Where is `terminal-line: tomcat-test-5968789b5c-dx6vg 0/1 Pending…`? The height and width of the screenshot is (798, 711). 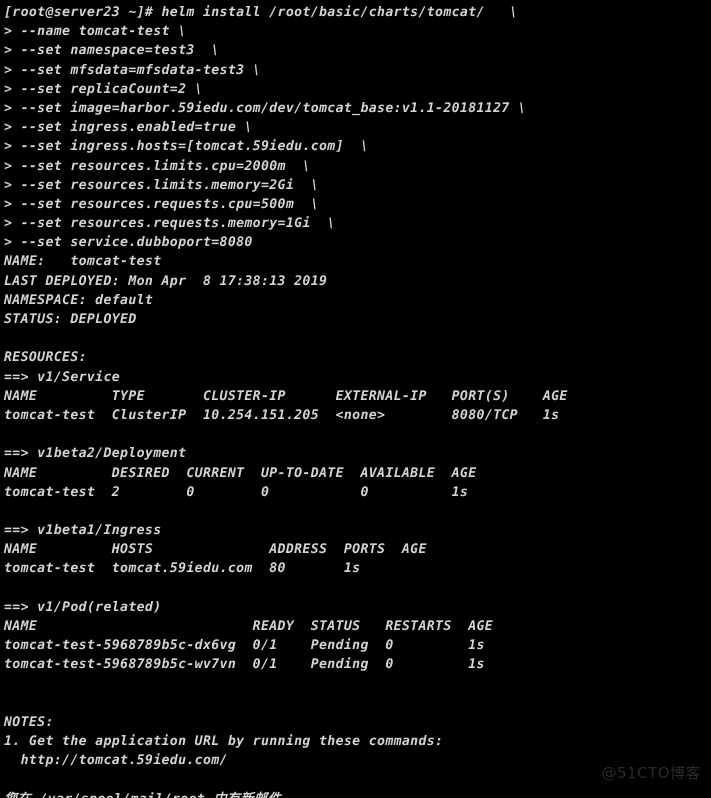
terminal-line: tomcat-test-5968789b5c-dx6vg 0/1 Pending… is located at coordinates (244, 646).